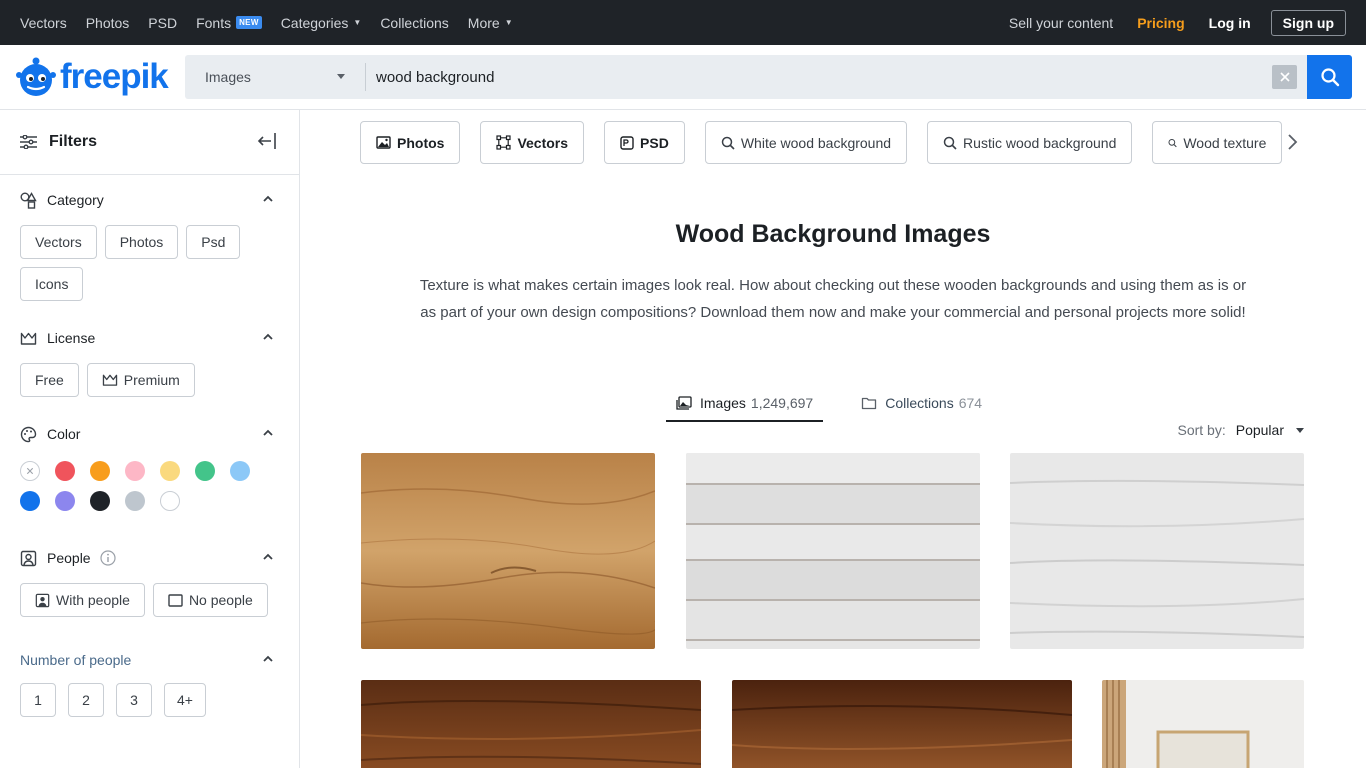 The image size is (1366, 768). I want to click on tag-photos-label: Photos, so click(421, 142).